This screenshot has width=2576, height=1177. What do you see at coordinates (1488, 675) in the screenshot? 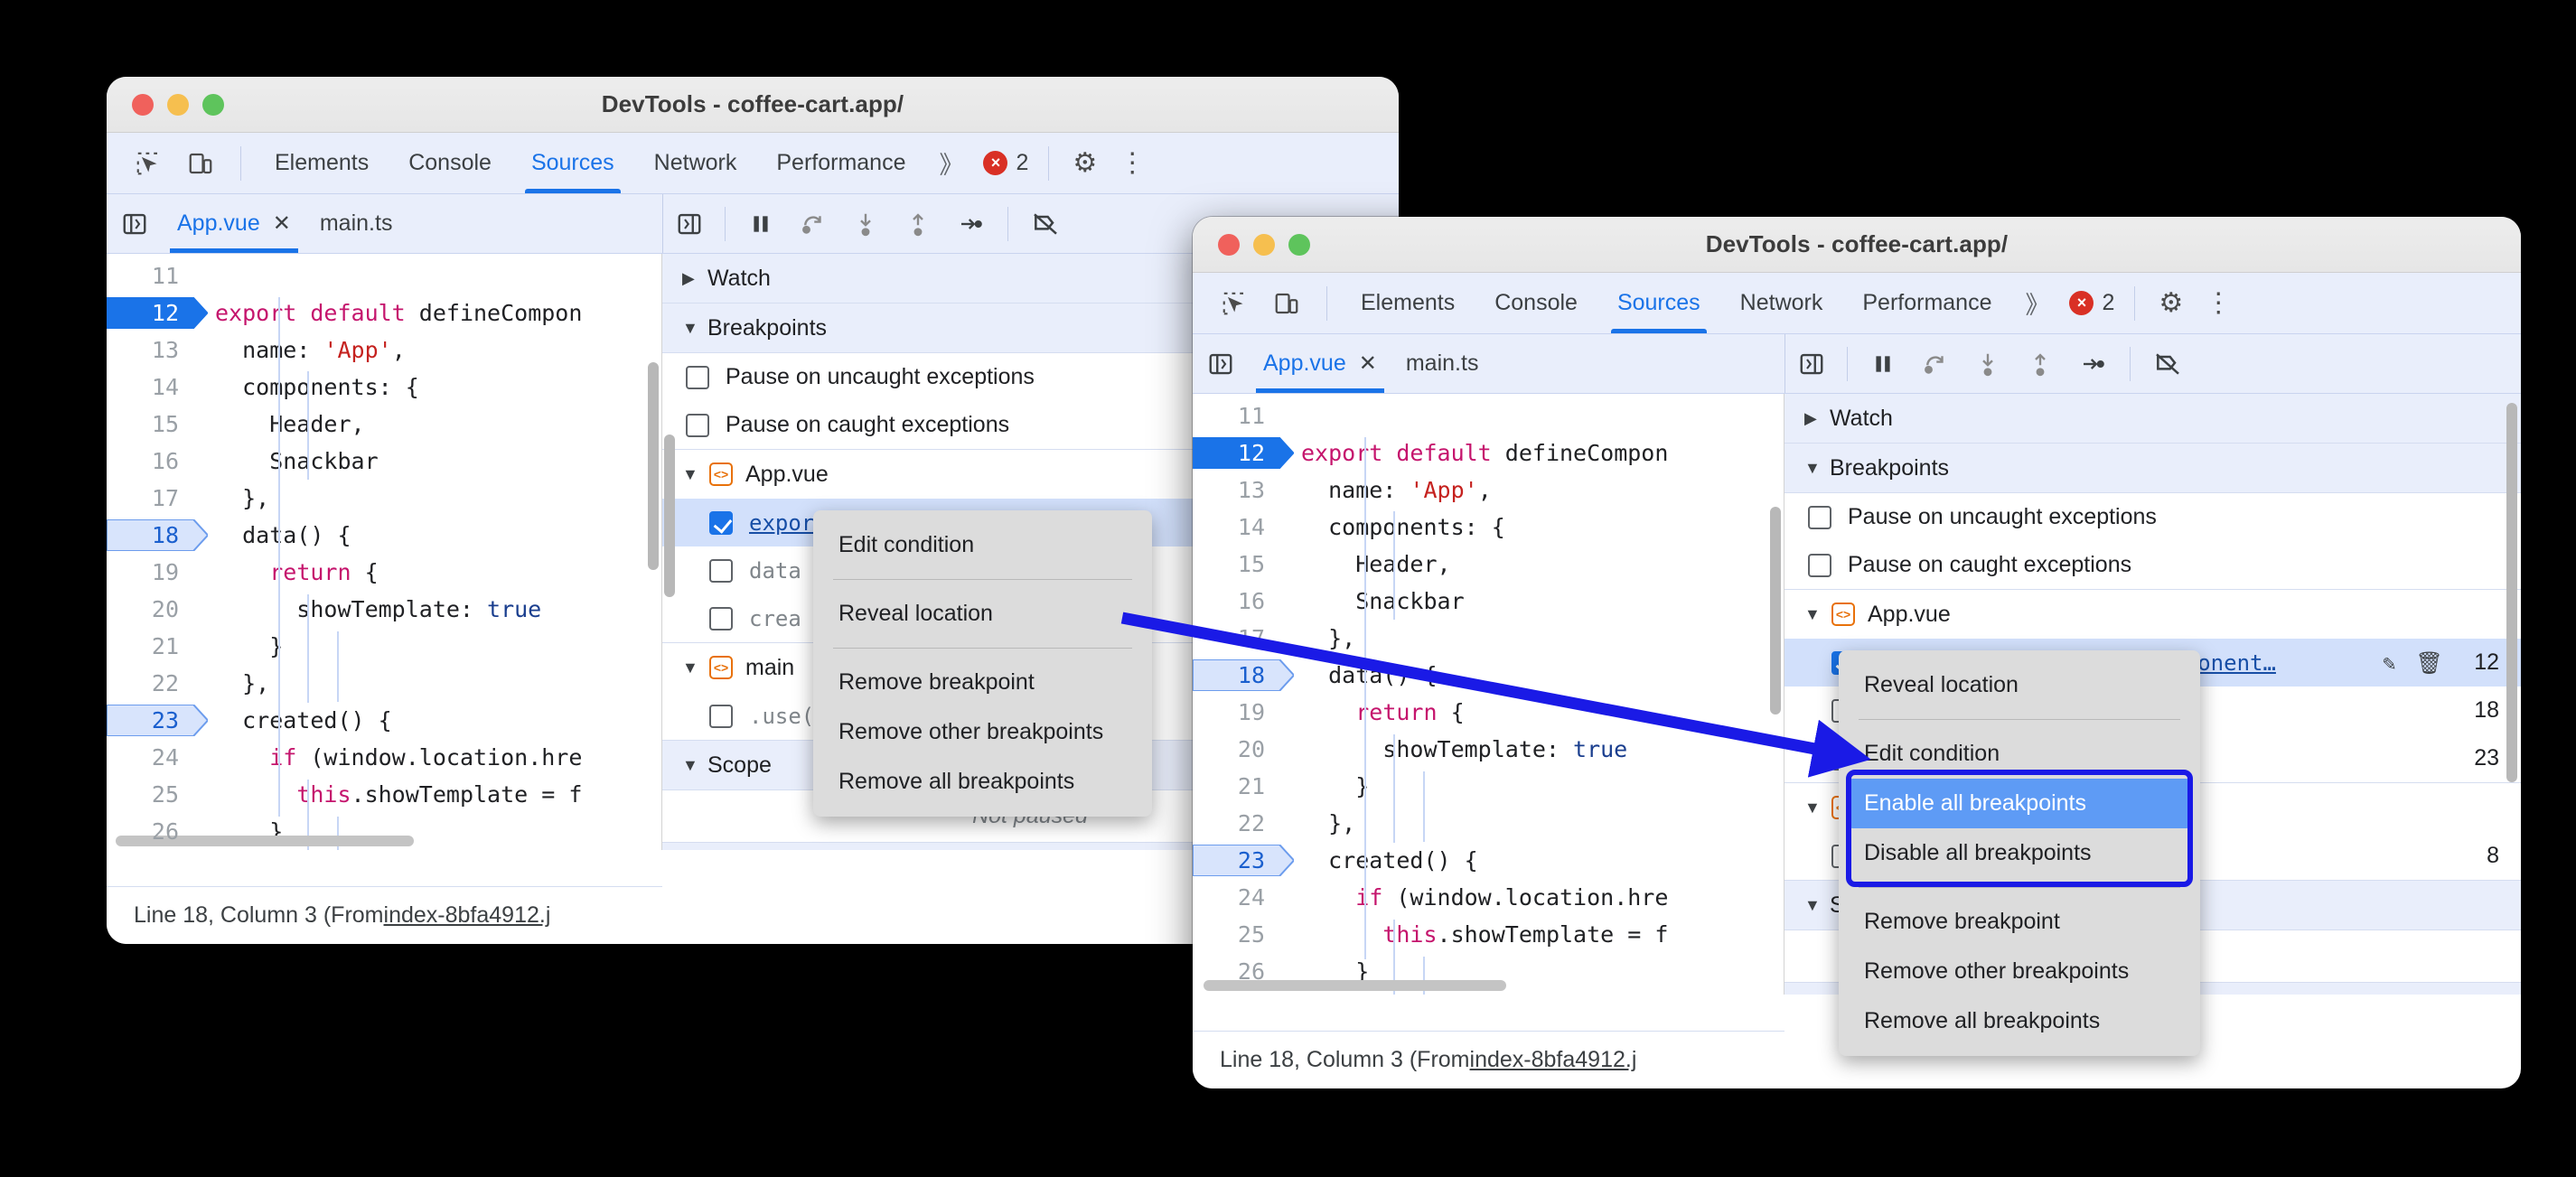
I see `code-line: 18 data() {` at bounding box center [1488, 675].